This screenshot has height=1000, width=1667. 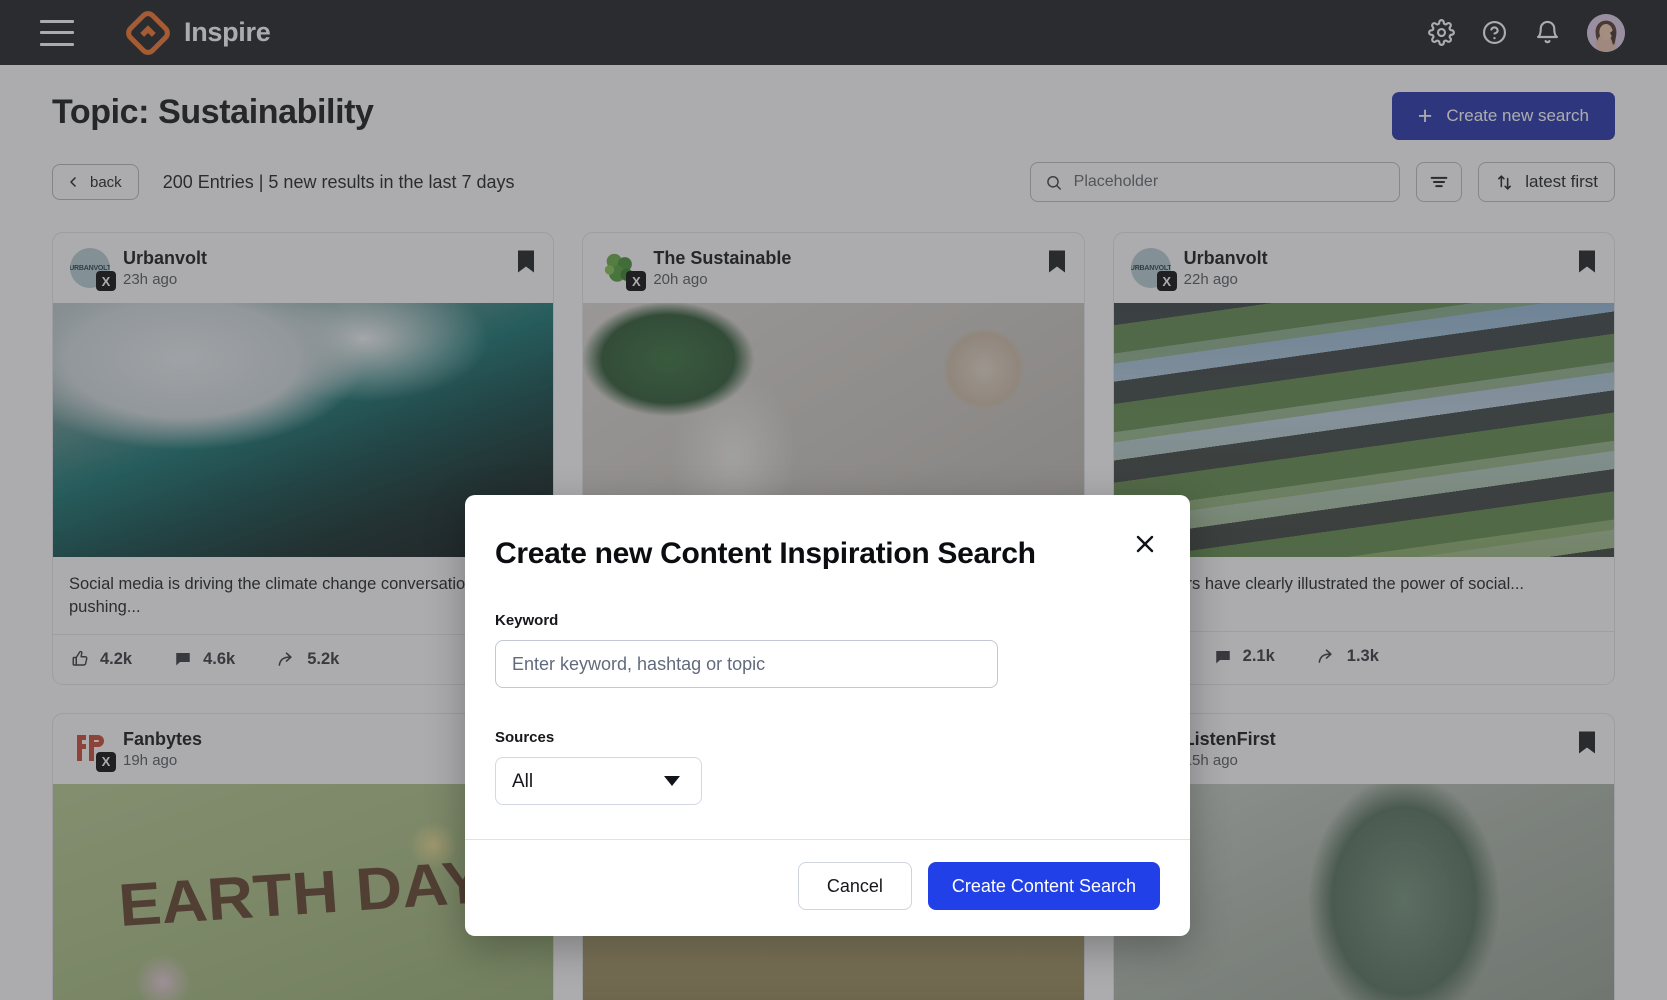 I want to click on sources-label: Sources, so click(x=525, y=737).